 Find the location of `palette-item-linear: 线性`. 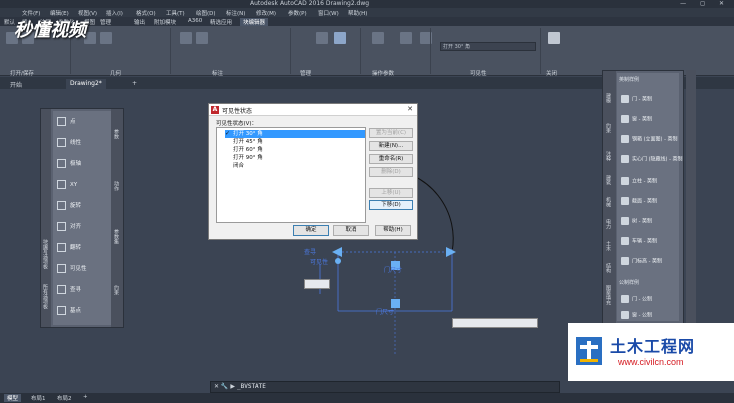

palette-item-linear: 线性 is located at coordinates (69, 147).